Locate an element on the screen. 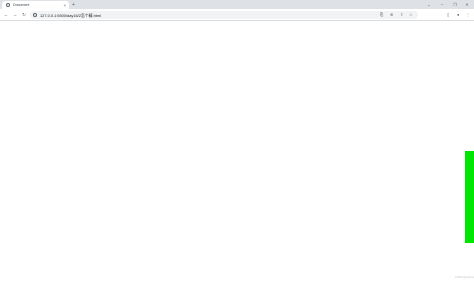  new-tab-button: + is located at coordinates (73, 5).